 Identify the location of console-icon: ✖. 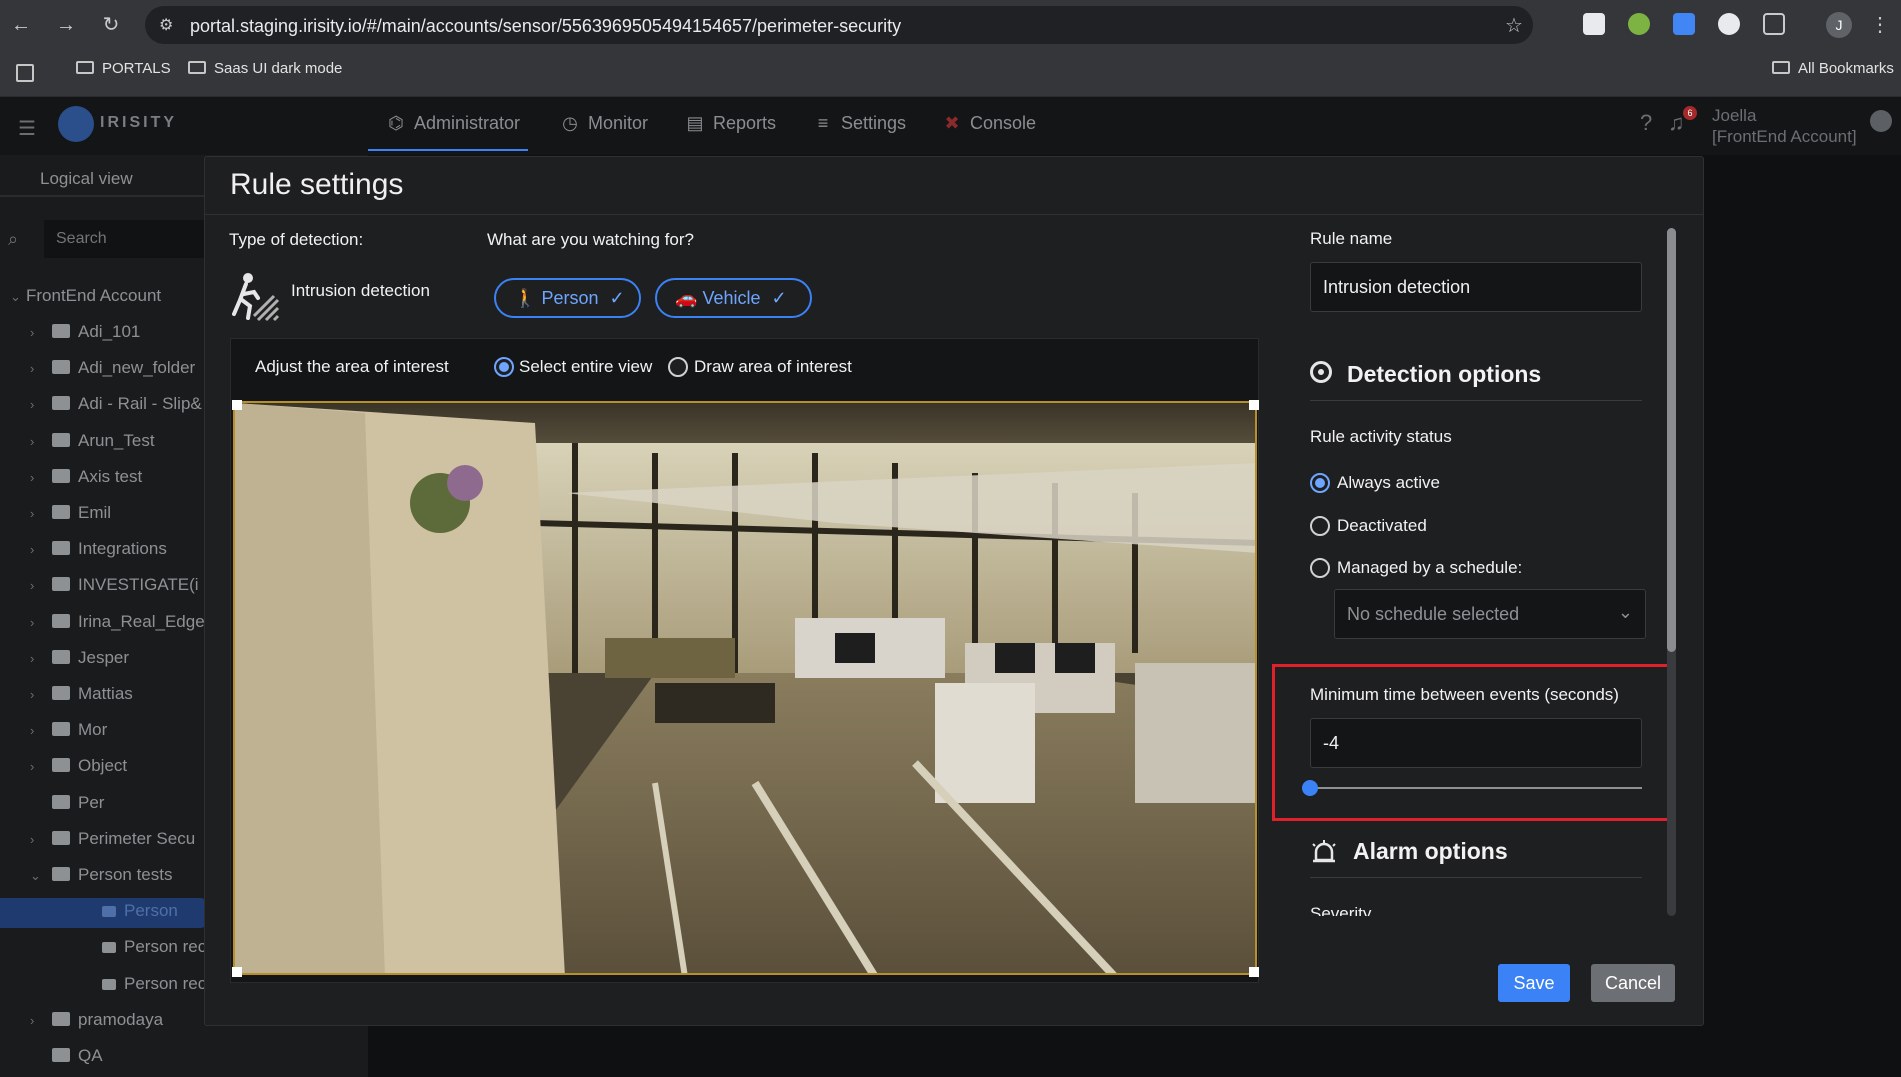
(952, 123).